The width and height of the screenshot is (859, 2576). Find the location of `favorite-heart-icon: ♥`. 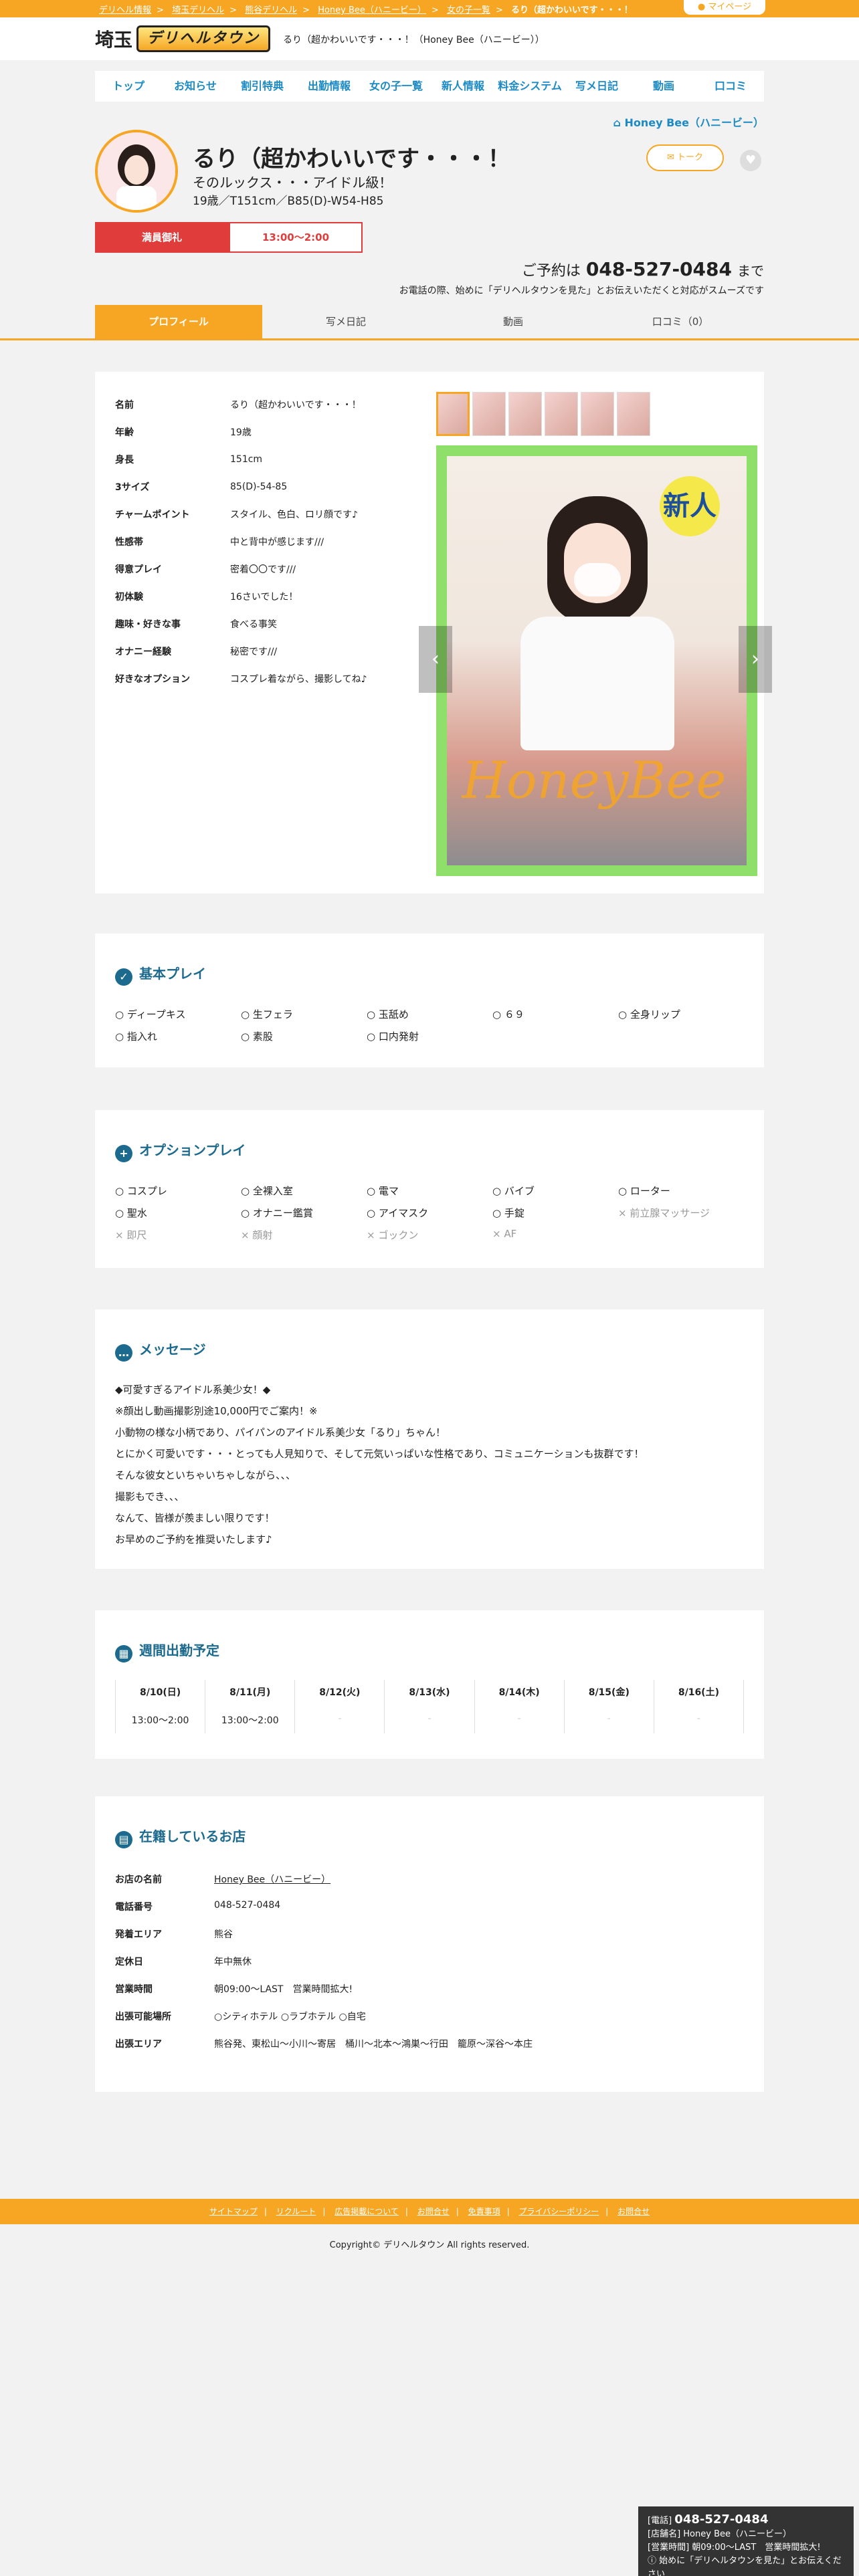

favorite-heart-icon: ♥ is located at coordinates (750, 160).